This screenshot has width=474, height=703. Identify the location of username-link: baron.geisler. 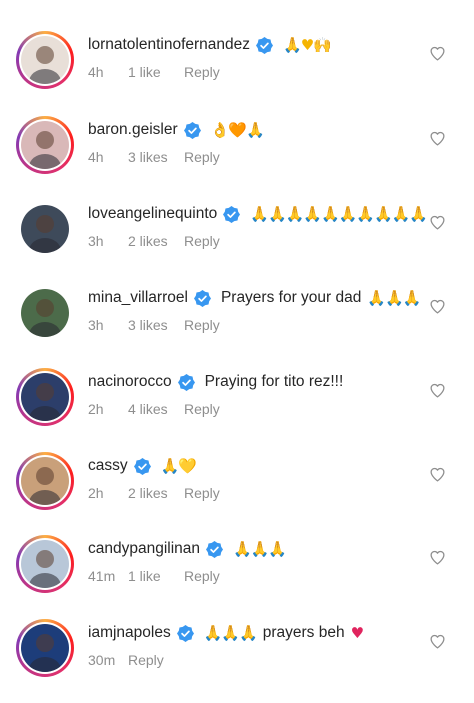
(133, 130).